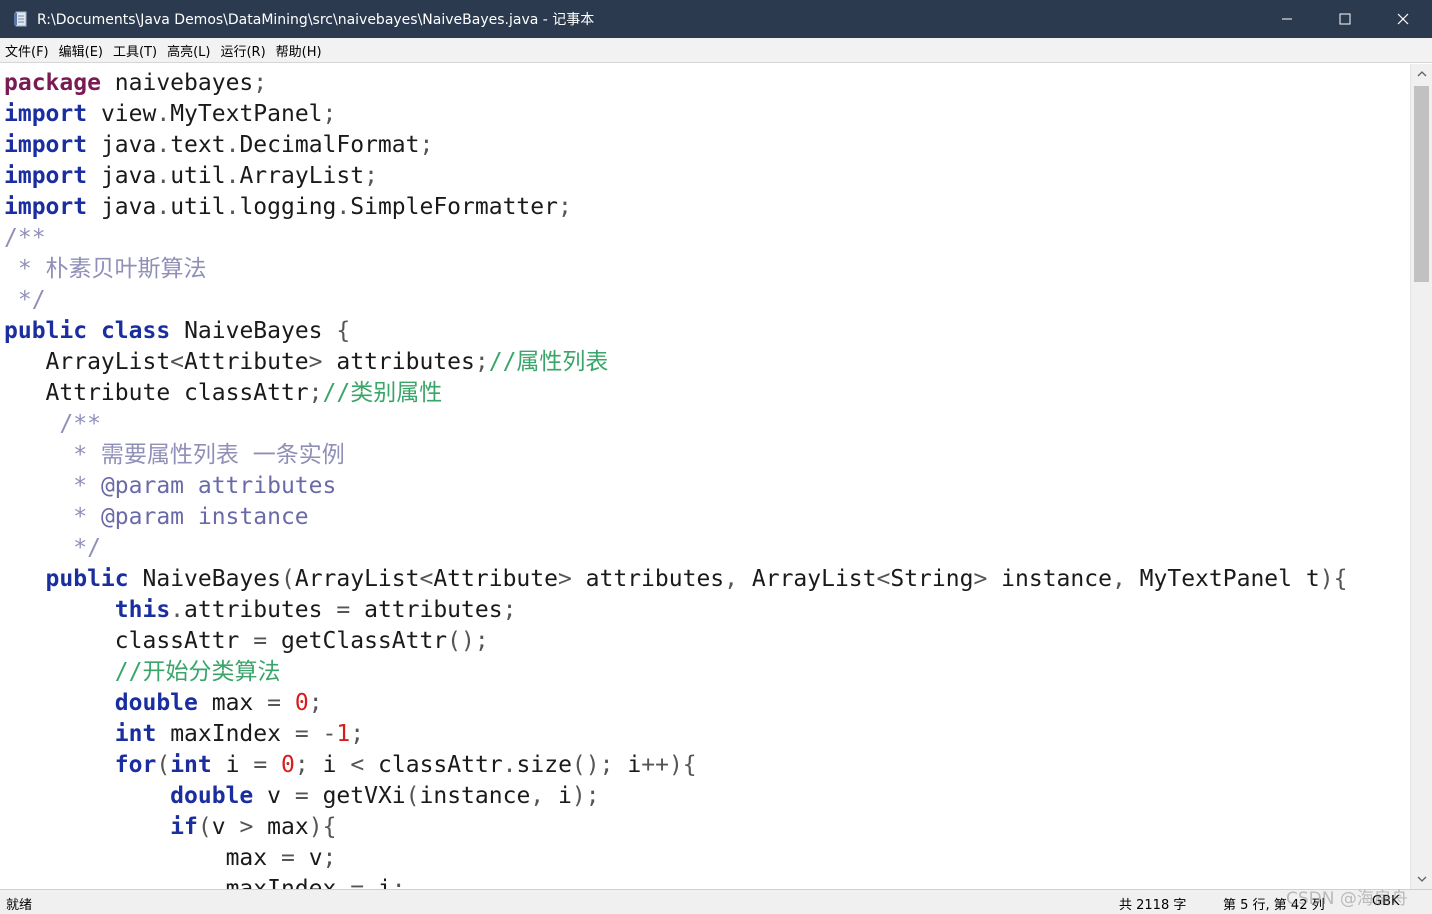  Describe the element at coordinates (81, 50) in the screenshot. I see `menu-edit: 编辑(E)` at that location.